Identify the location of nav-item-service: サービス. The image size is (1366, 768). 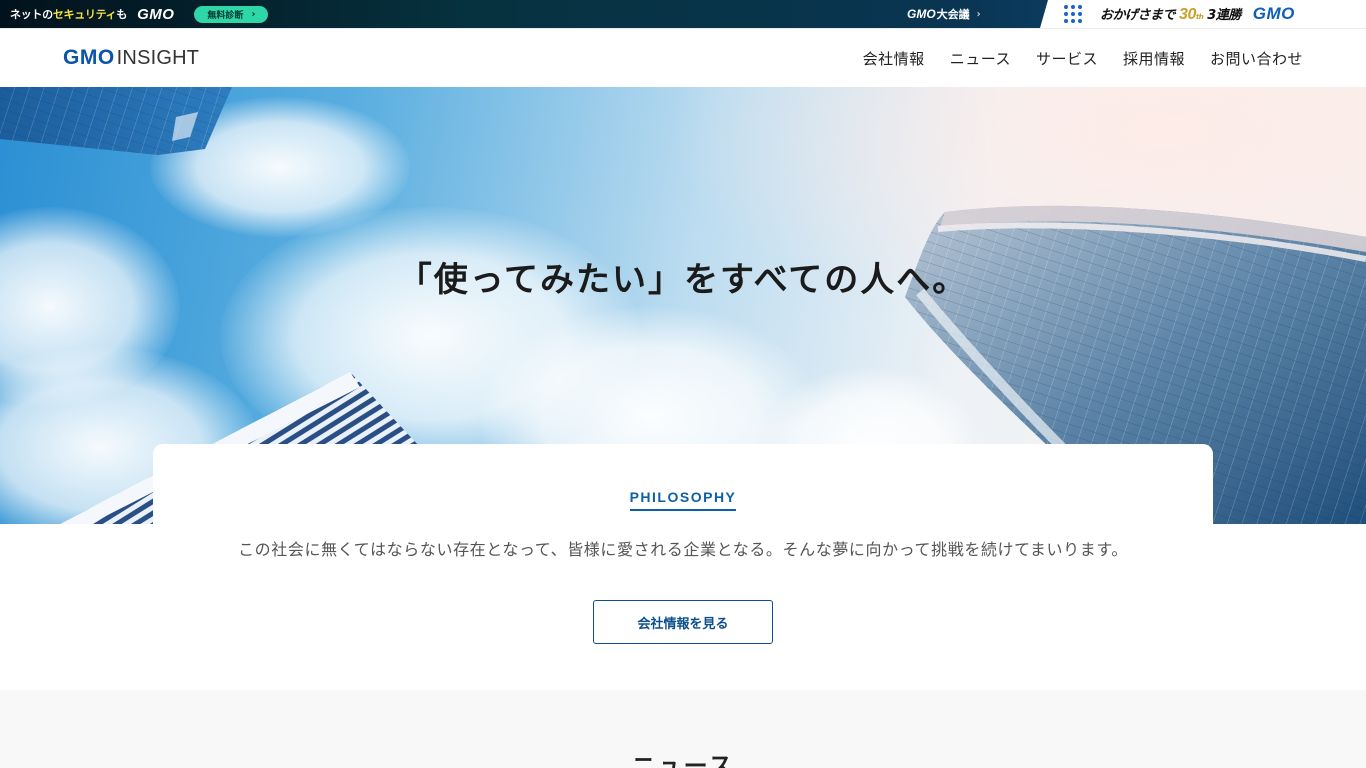
(1067, 58).